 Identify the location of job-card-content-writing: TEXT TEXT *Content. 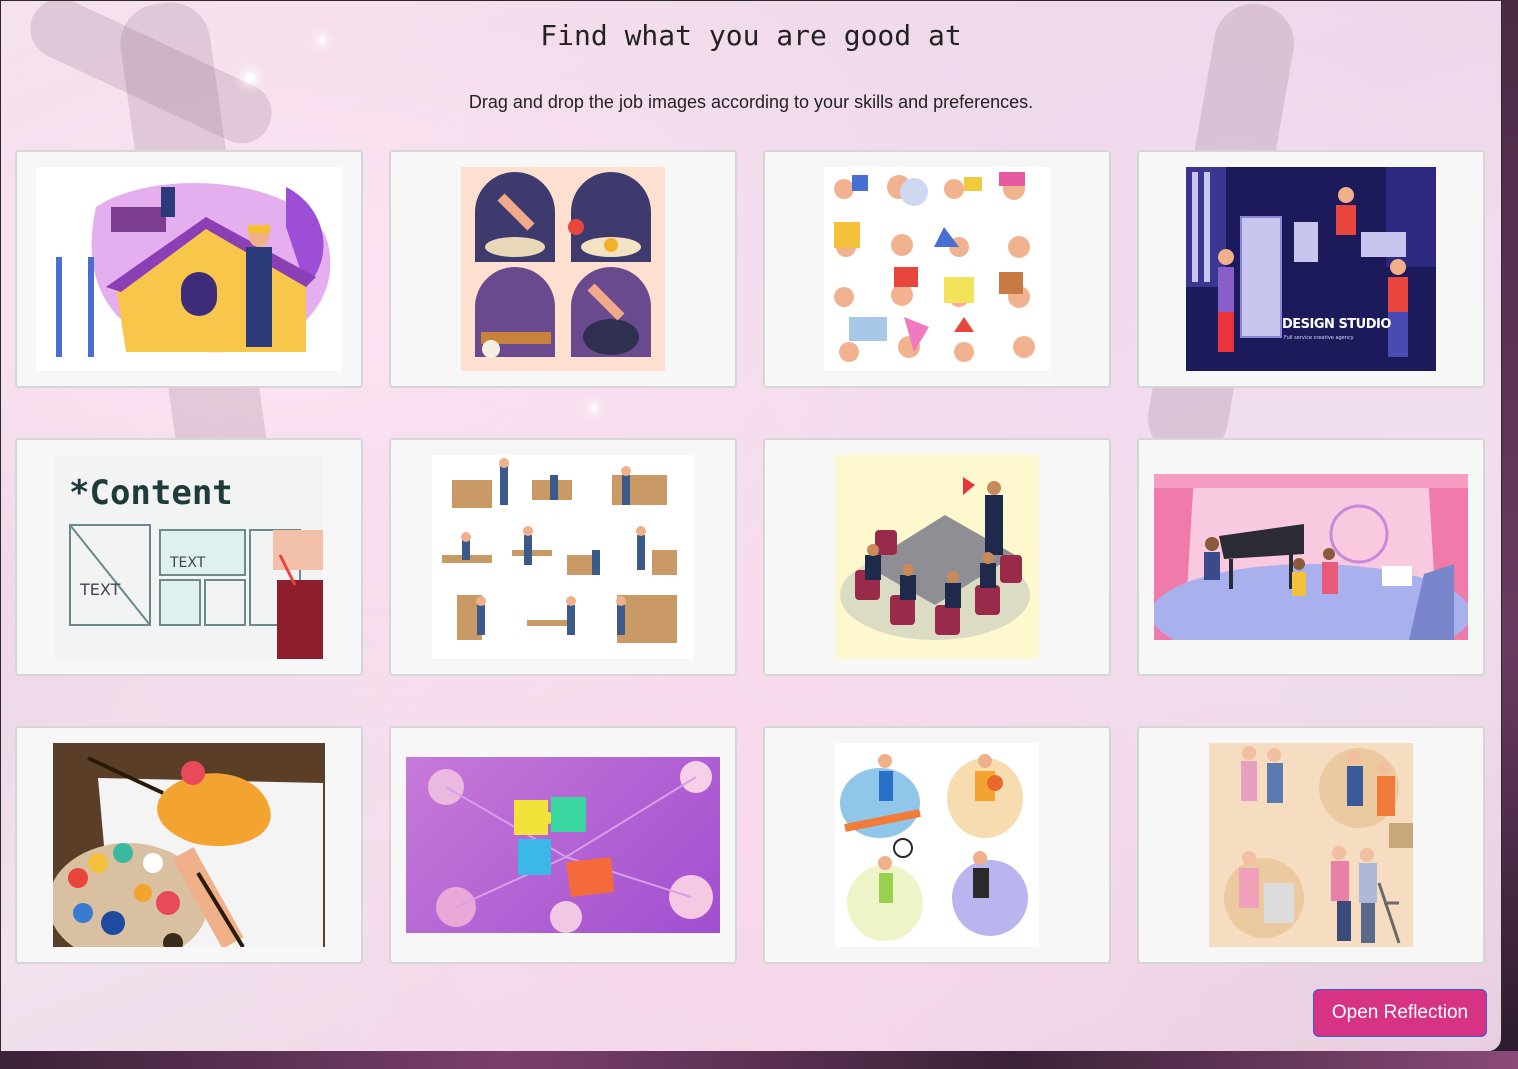
(189, 557).